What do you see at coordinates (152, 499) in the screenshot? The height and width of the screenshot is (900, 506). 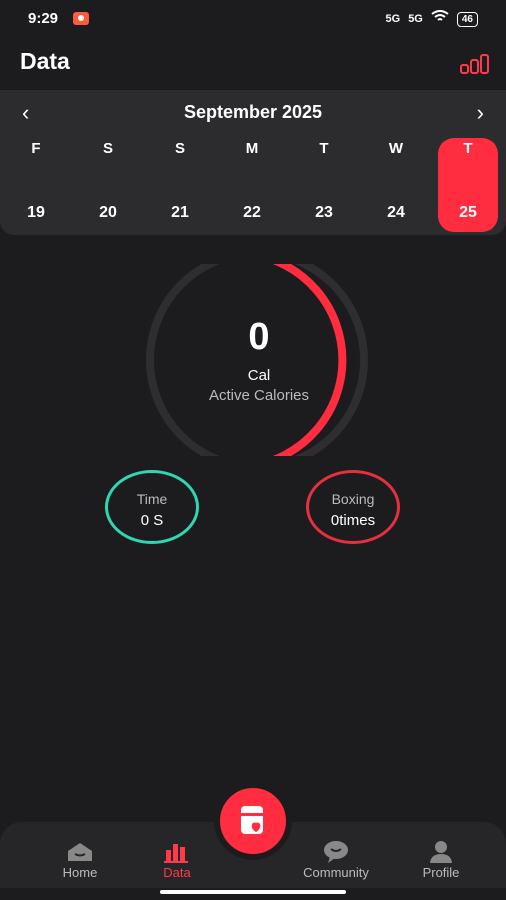 I see `time-stat-label: Time` at bounding box center [152, 499].